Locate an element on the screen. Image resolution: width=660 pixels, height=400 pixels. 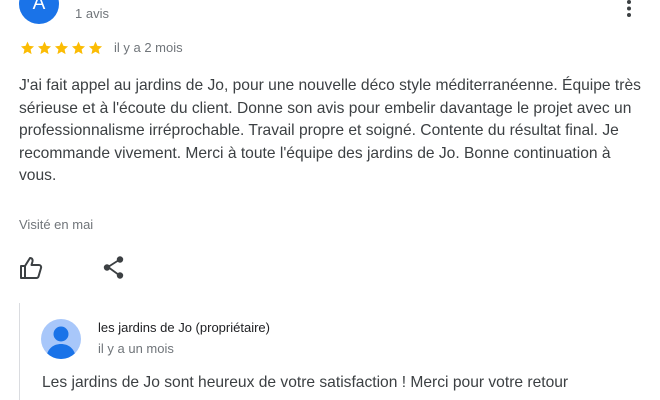
owner-avatar is located at coordinates (61, 339).